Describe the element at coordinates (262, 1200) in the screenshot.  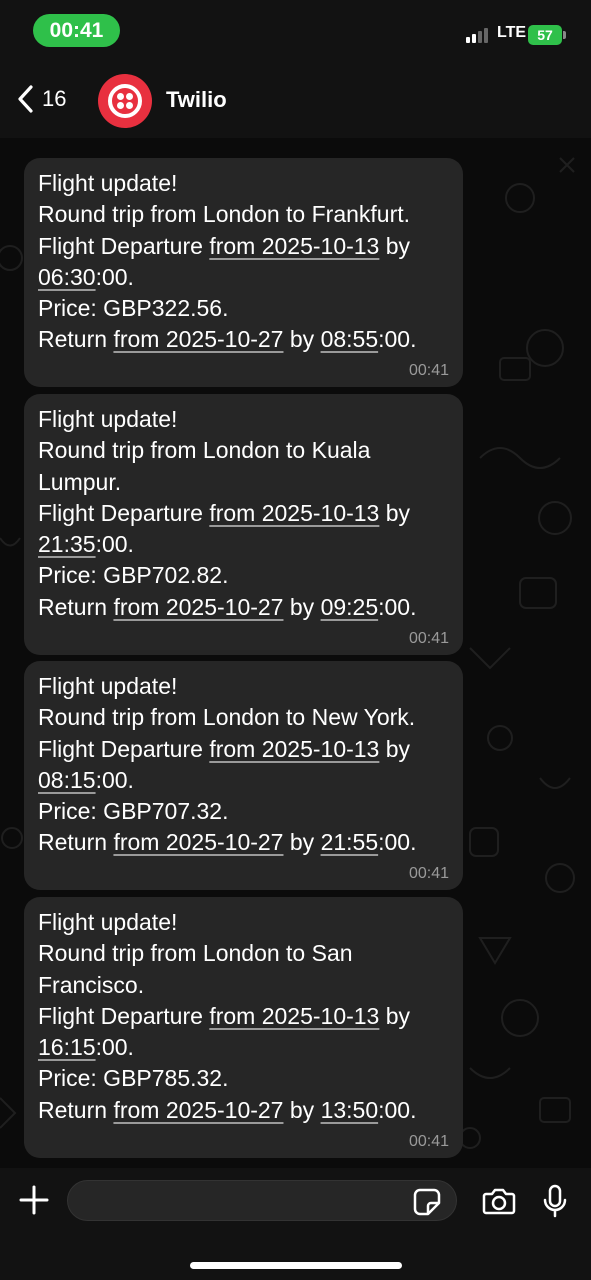
I see `message-input` at that location.